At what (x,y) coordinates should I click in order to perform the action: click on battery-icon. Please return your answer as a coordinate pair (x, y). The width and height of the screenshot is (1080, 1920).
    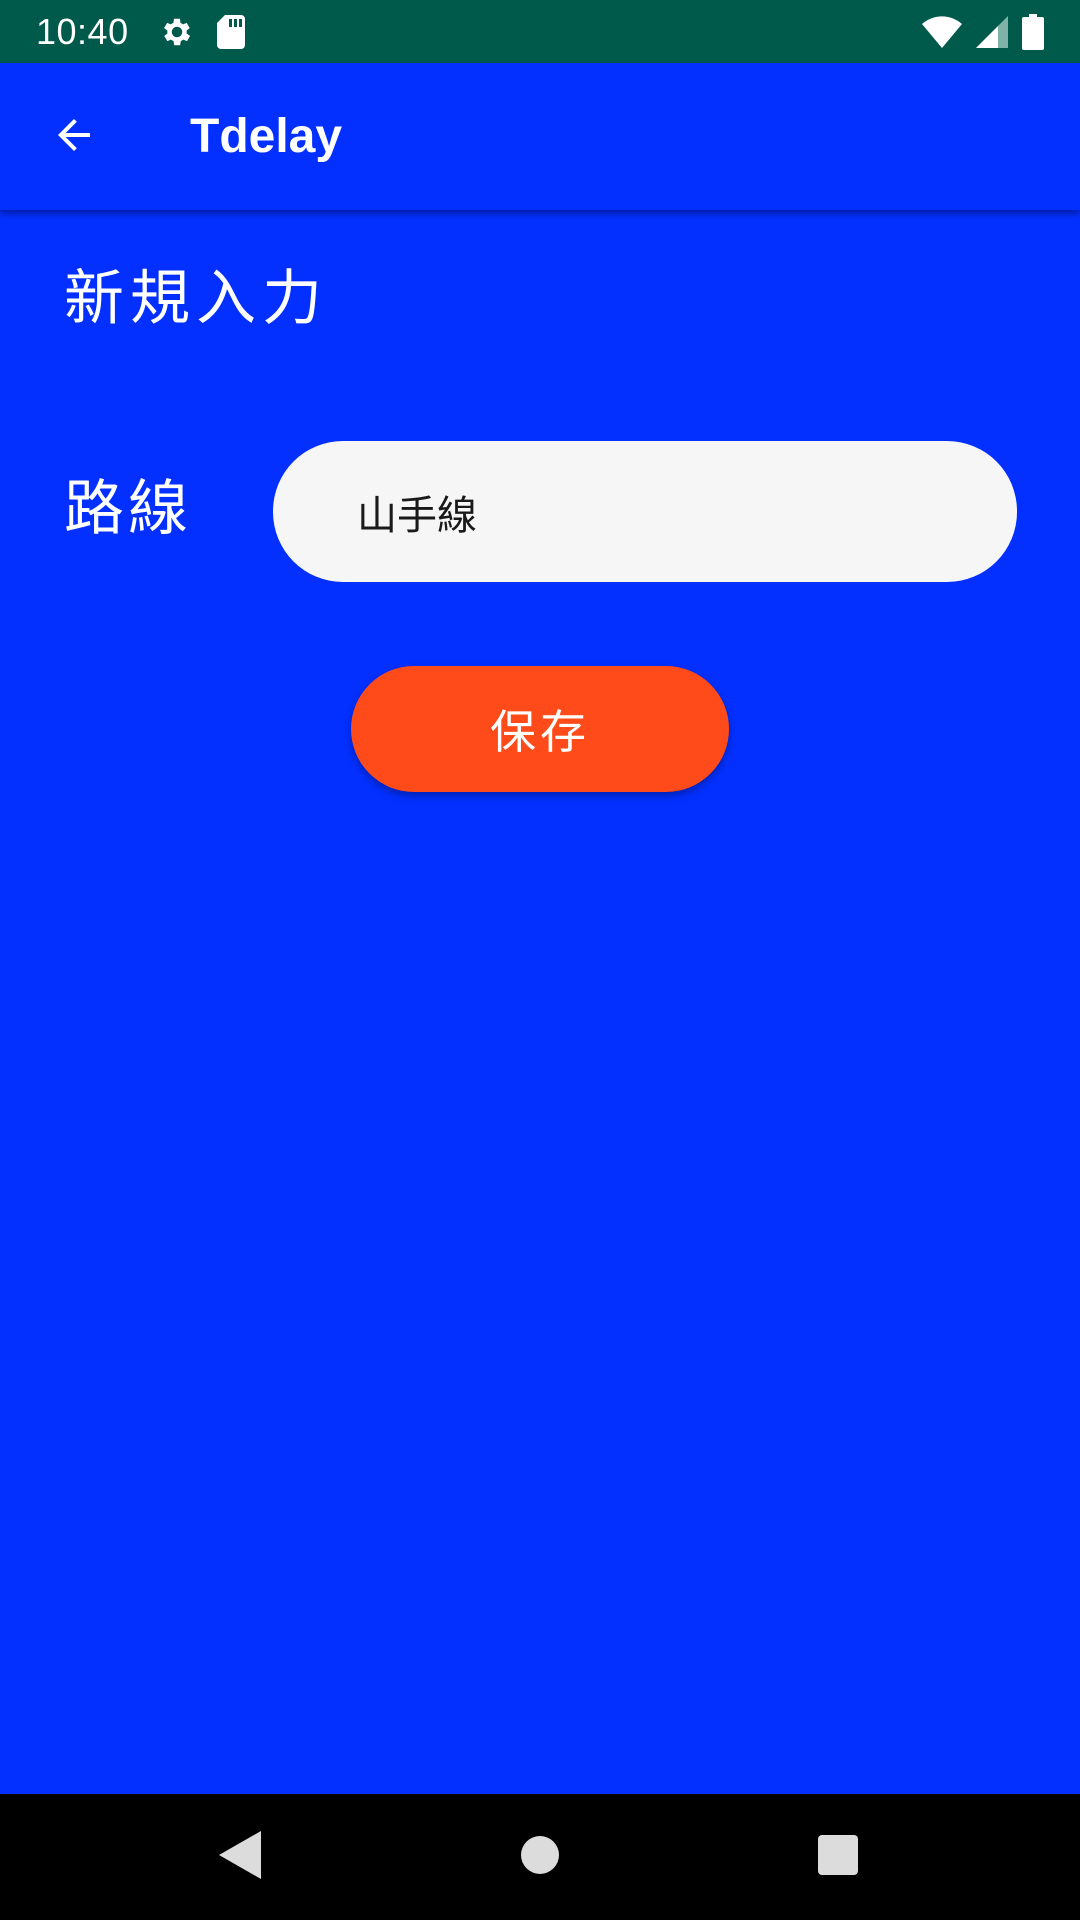
    Looking at the image, I should click on (1033, 31).